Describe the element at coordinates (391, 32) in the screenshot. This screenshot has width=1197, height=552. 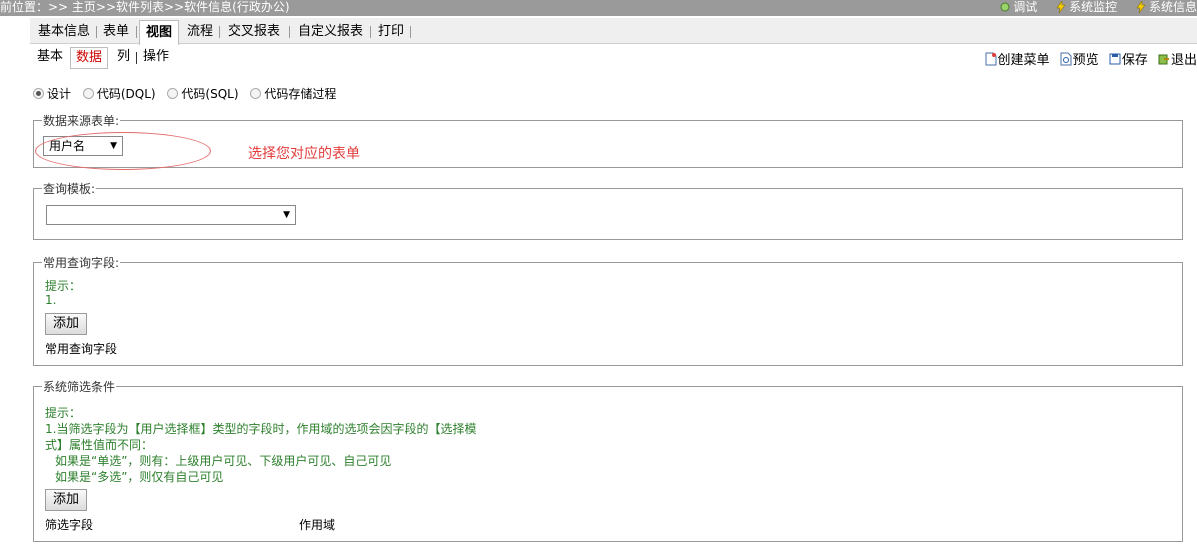
I see `tab-print: 打印` at that location.